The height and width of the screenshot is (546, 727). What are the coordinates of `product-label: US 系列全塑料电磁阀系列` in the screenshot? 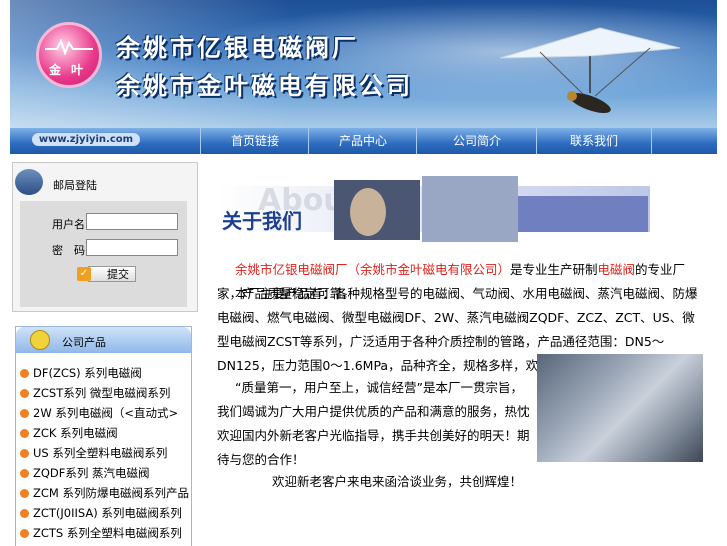 It's located at (100, 453).